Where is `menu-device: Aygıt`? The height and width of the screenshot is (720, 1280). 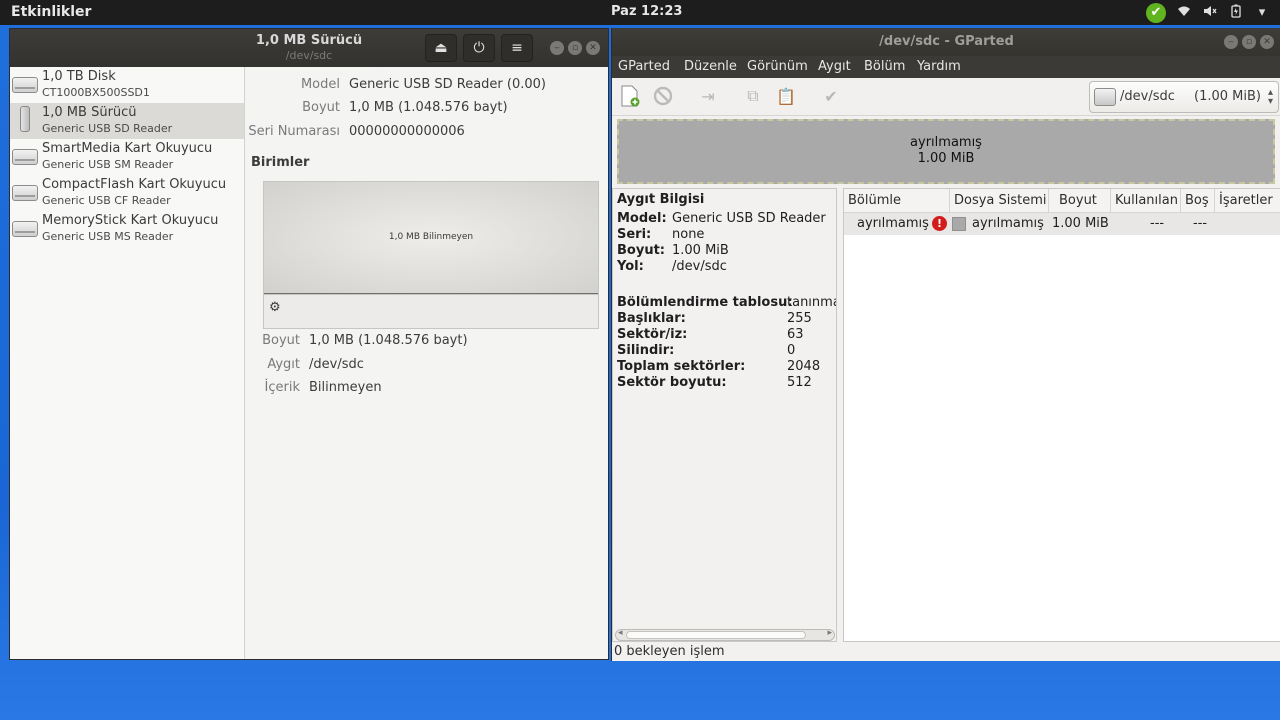 menu-device: Aygıt is located at coordinates (834, 66).